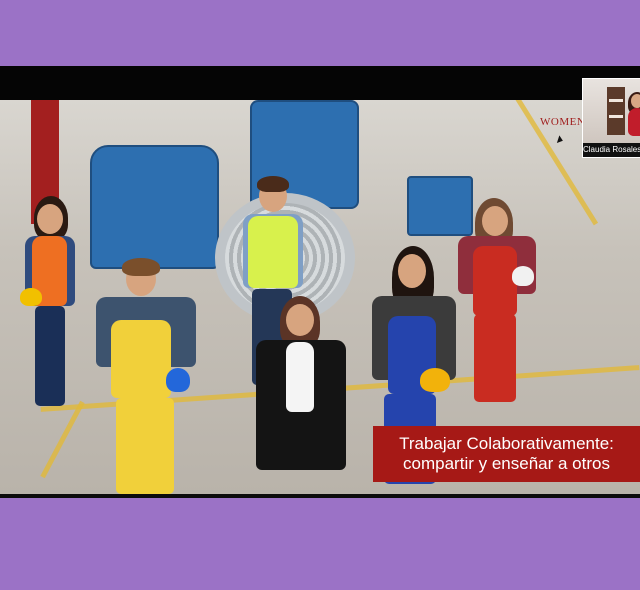 The image size is (640, 590). Describe the element at coordinates (151, 376) in the screenshot. I see `worker-yellow-overall` at that location.